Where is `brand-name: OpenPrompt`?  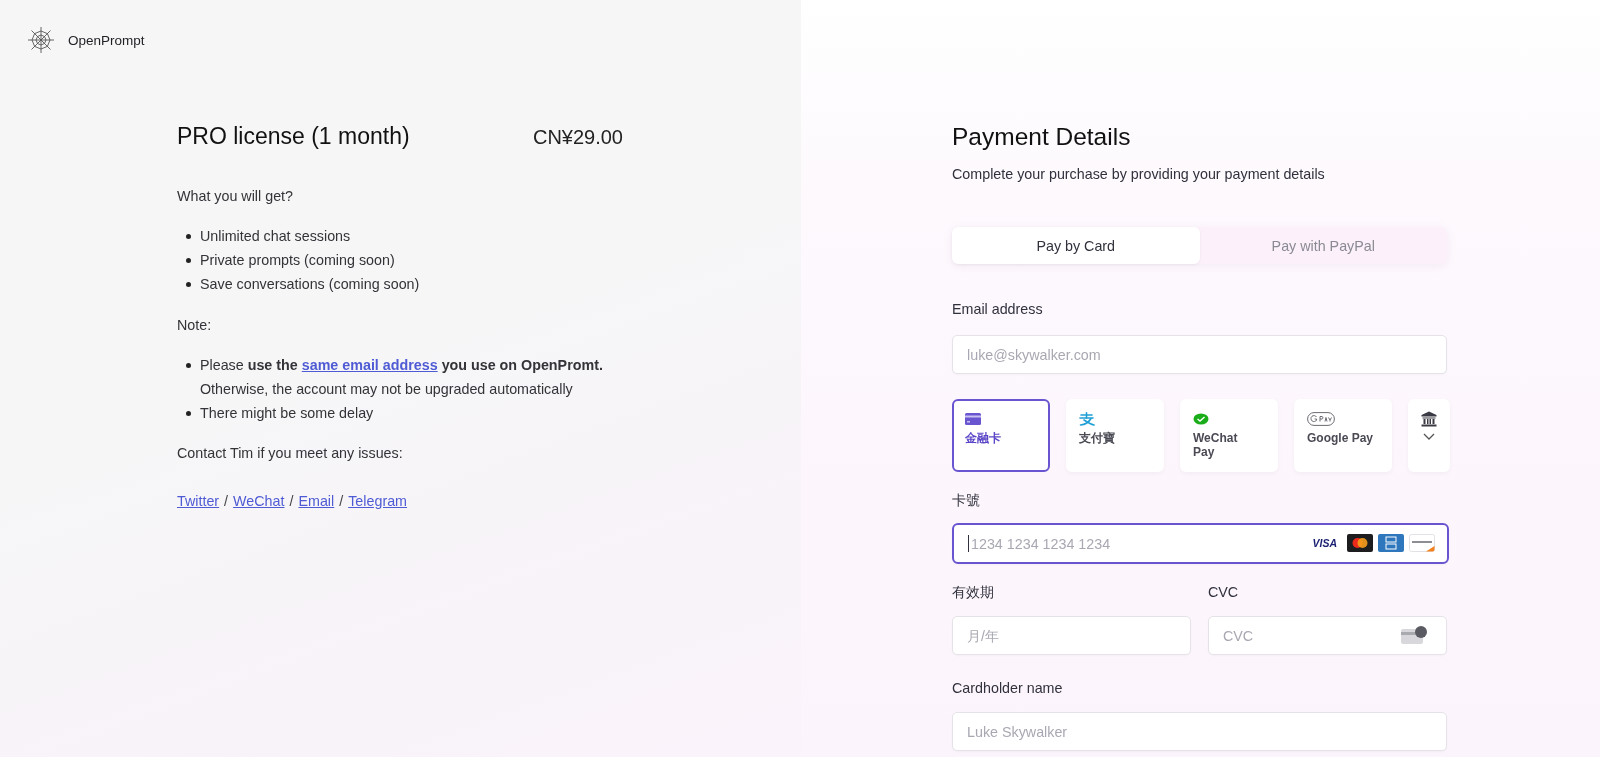
brand-name: OpenPrompt is located at coordinates (106, 40).